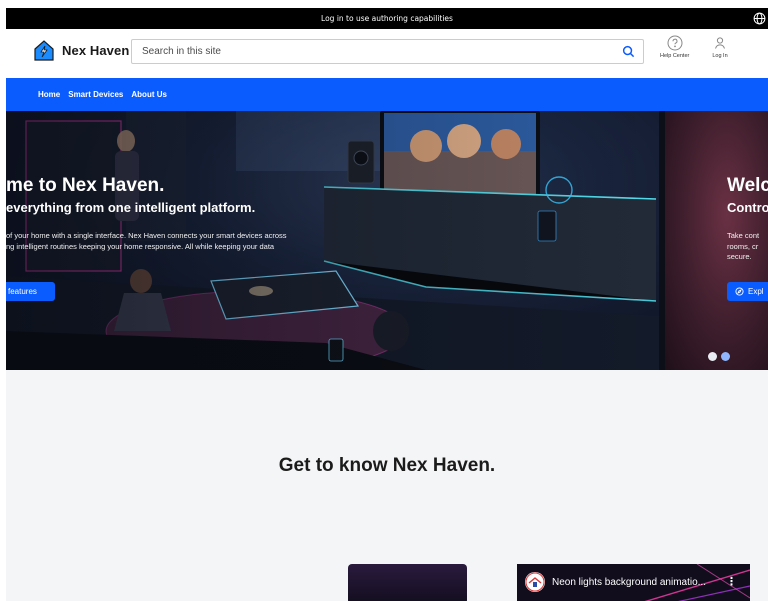 This screenshot has height=601, width=768. I want to click on authoring-notice-bar: Log in to use authoring capabilities, so click(387, 18).